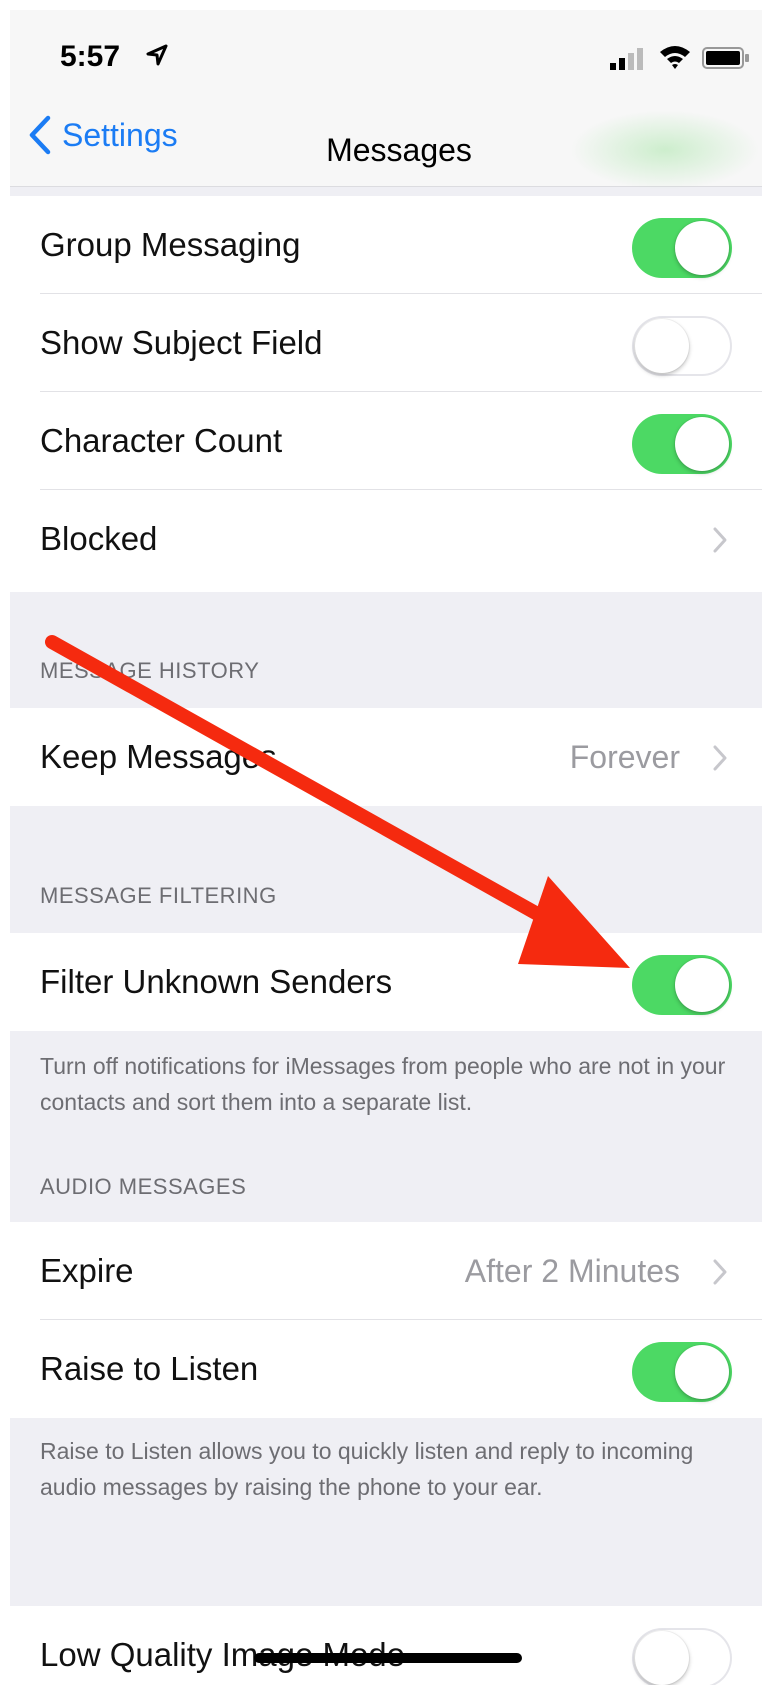 This screenshot has height=1685, width=772. I want to click on character-count-row: Character Count, so click(386, 441).